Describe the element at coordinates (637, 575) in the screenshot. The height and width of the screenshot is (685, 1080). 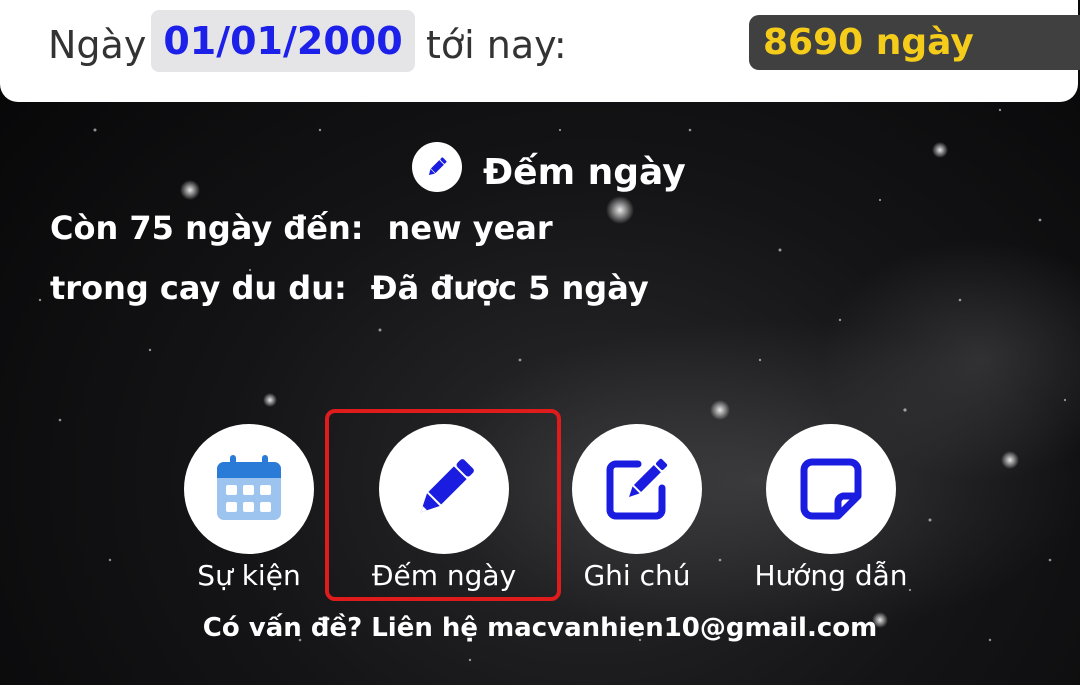
I see `nav-label: Ghi chú` at that location.